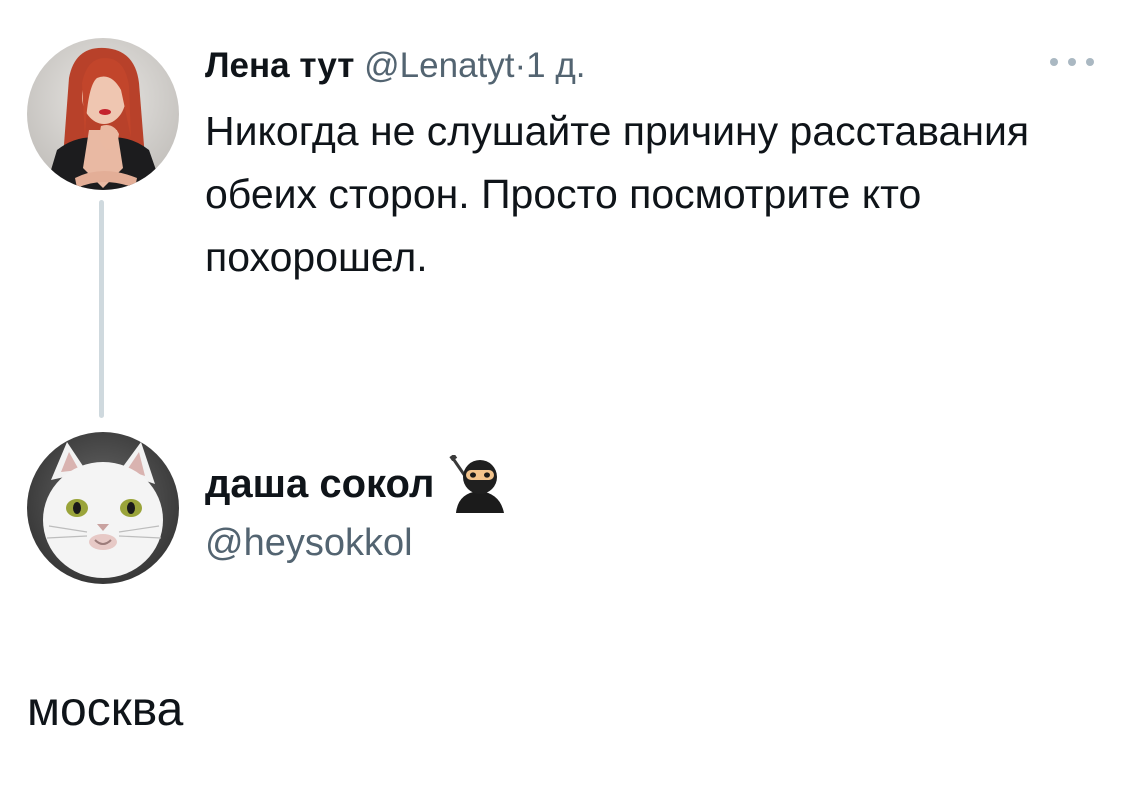 The width and height of the screenshot is (1125, 805). Describe the element at coordinates (309, 543) in the screenshot. I see `reply-author-handle: @heysokkol` at that location.